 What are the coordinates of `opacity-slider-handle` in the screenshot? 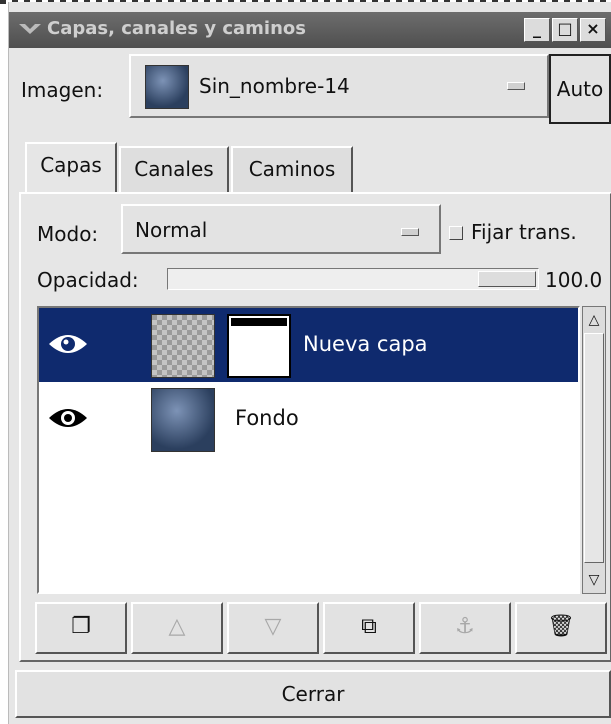 It's located at (507, 279).